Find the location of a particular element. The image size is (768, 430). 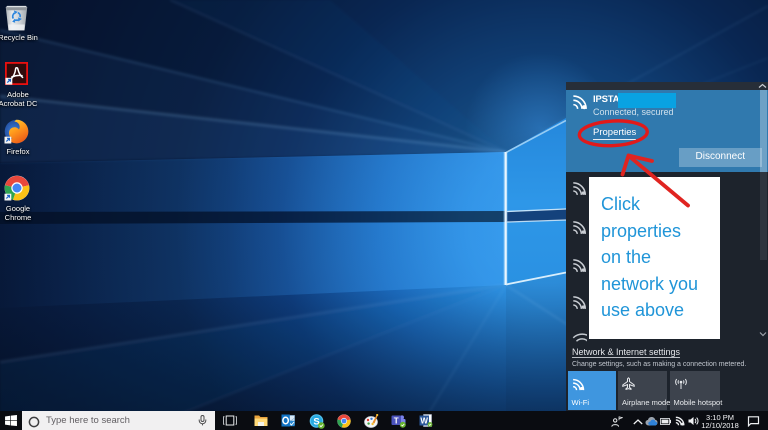

svg-text: T is located at coordinates (396, 420).